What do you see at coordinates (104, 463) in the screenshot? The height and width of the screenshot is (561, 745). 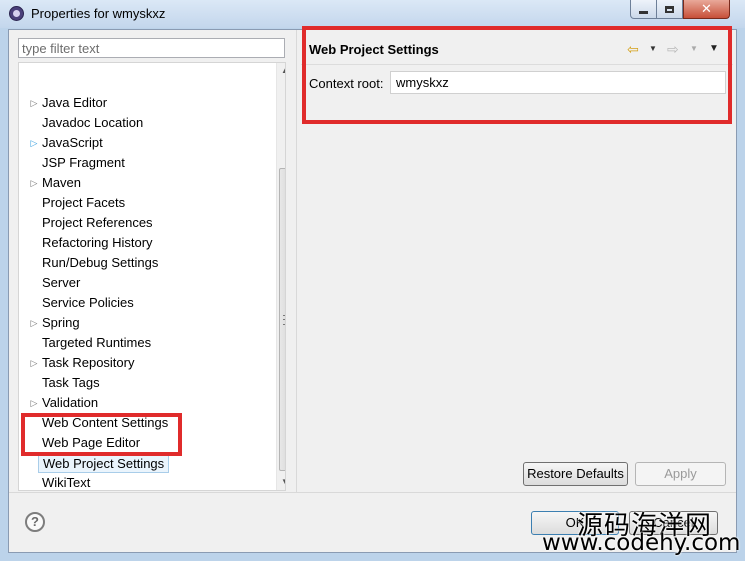 I see `tree-item-label: Web Project Settings` at bounding box center [104, 463].